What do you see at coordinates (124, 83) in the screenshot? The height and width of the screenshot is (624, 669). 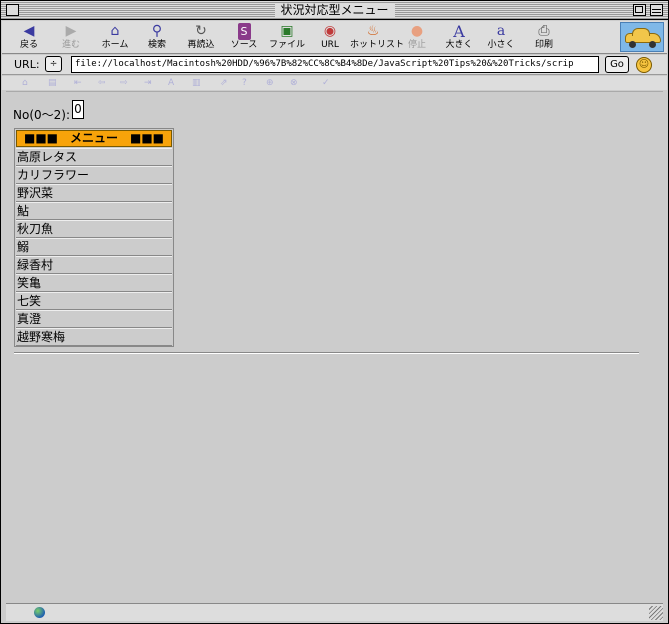 I see `sec-next-icon: ⇨` at bounding box center [124, 83].